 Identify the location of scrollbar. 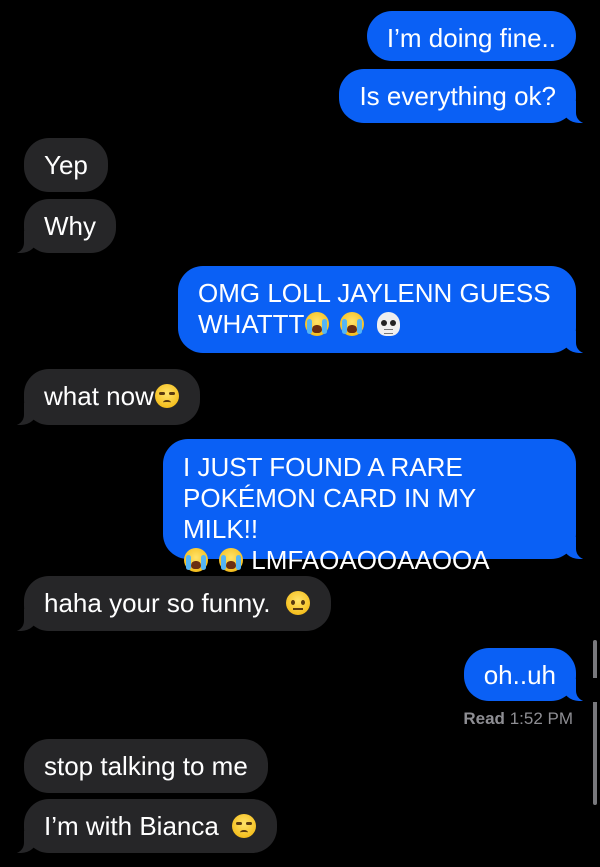
(595, 722).